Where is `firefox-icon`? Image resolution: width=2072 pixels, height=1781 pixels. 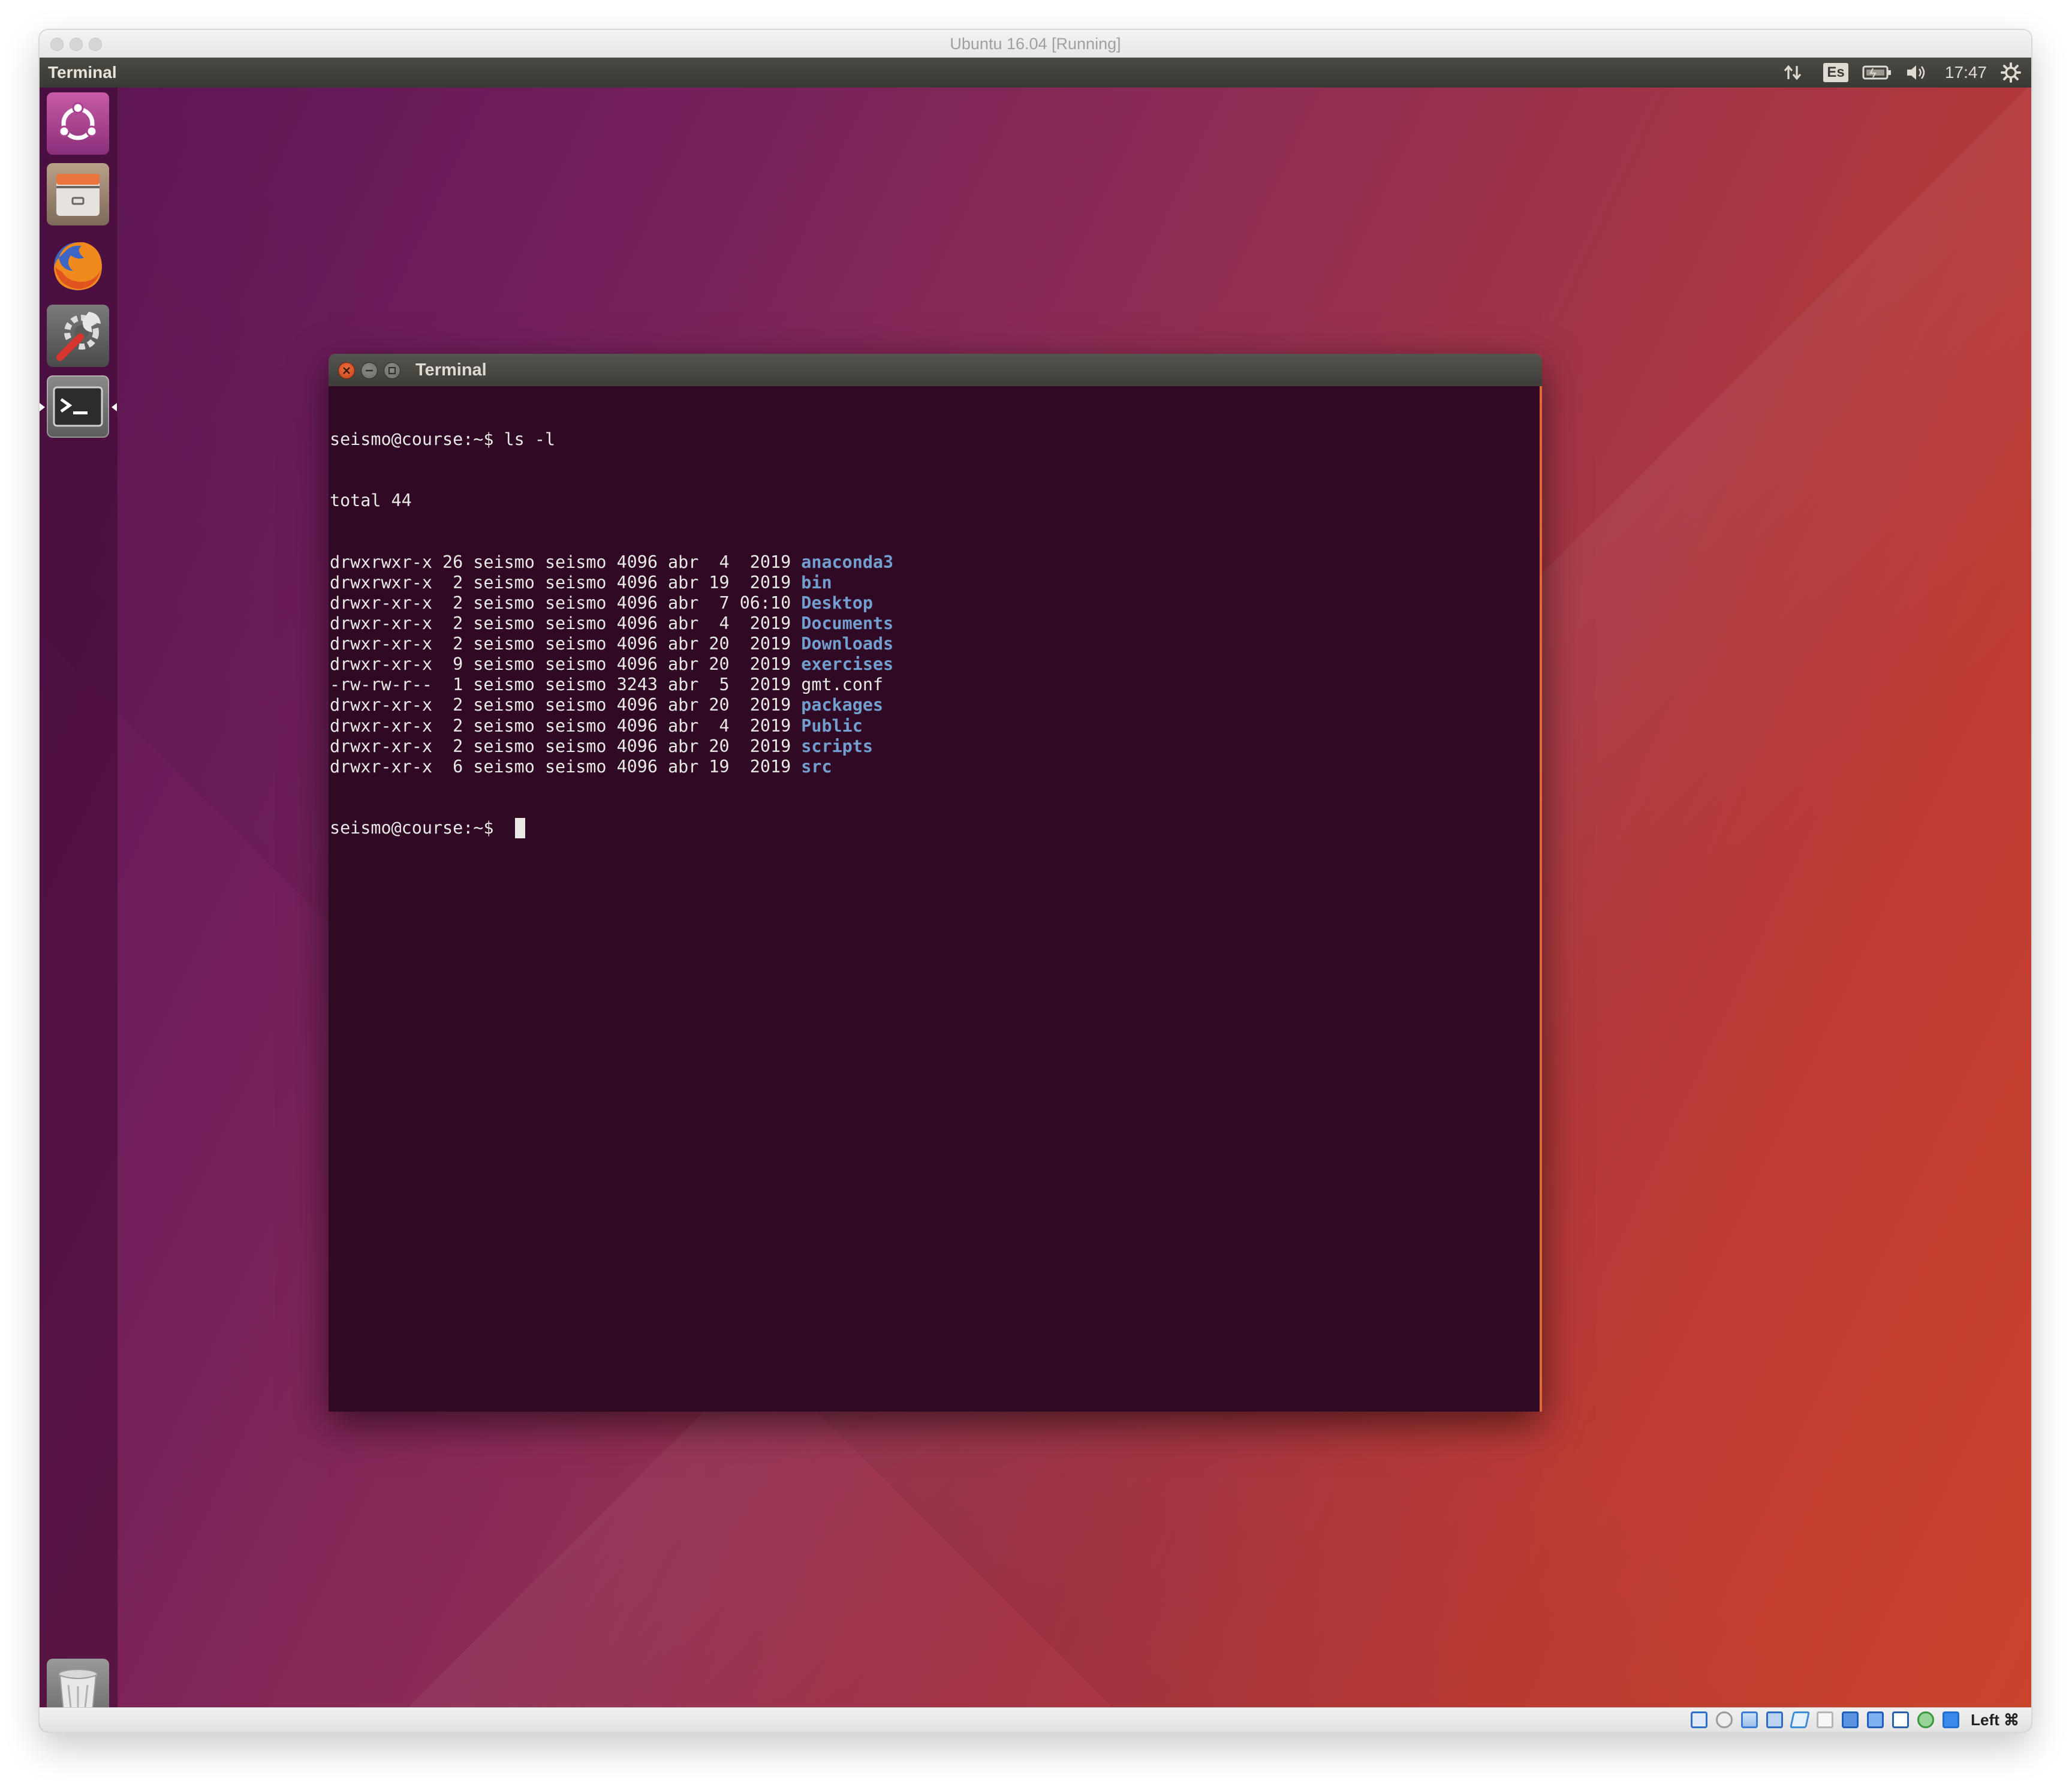
firefox-icon is located at coordinates (78, 266).